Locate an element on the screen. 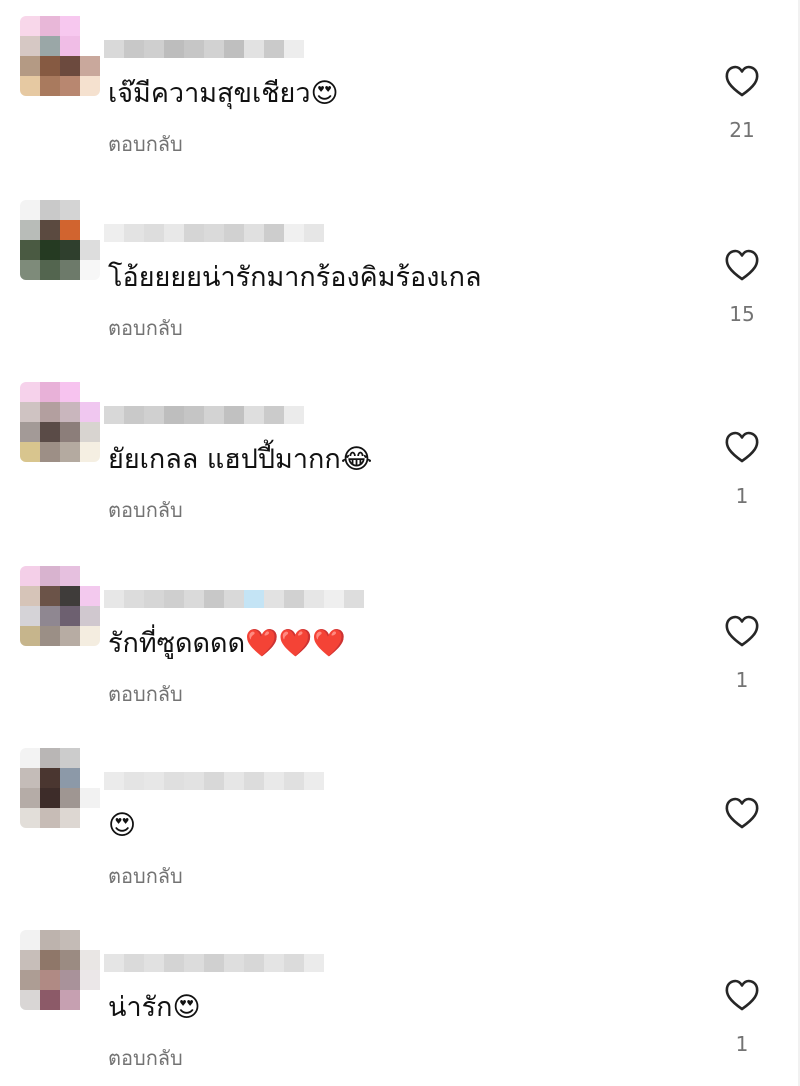  like-count: 15 is located at coordinates (742, 314).